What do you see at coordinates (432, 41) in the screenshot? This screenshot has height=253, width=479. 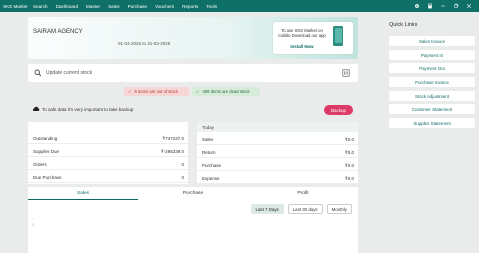 I see `quick-link-sales-invoice: Sales Invoice` at bounding box center [432, 41].